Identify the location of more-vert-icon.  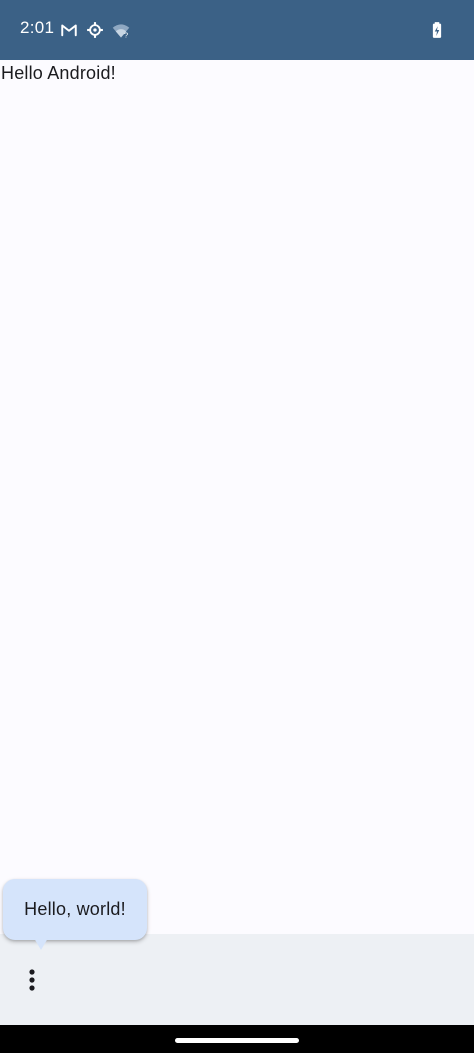
(32, 980).